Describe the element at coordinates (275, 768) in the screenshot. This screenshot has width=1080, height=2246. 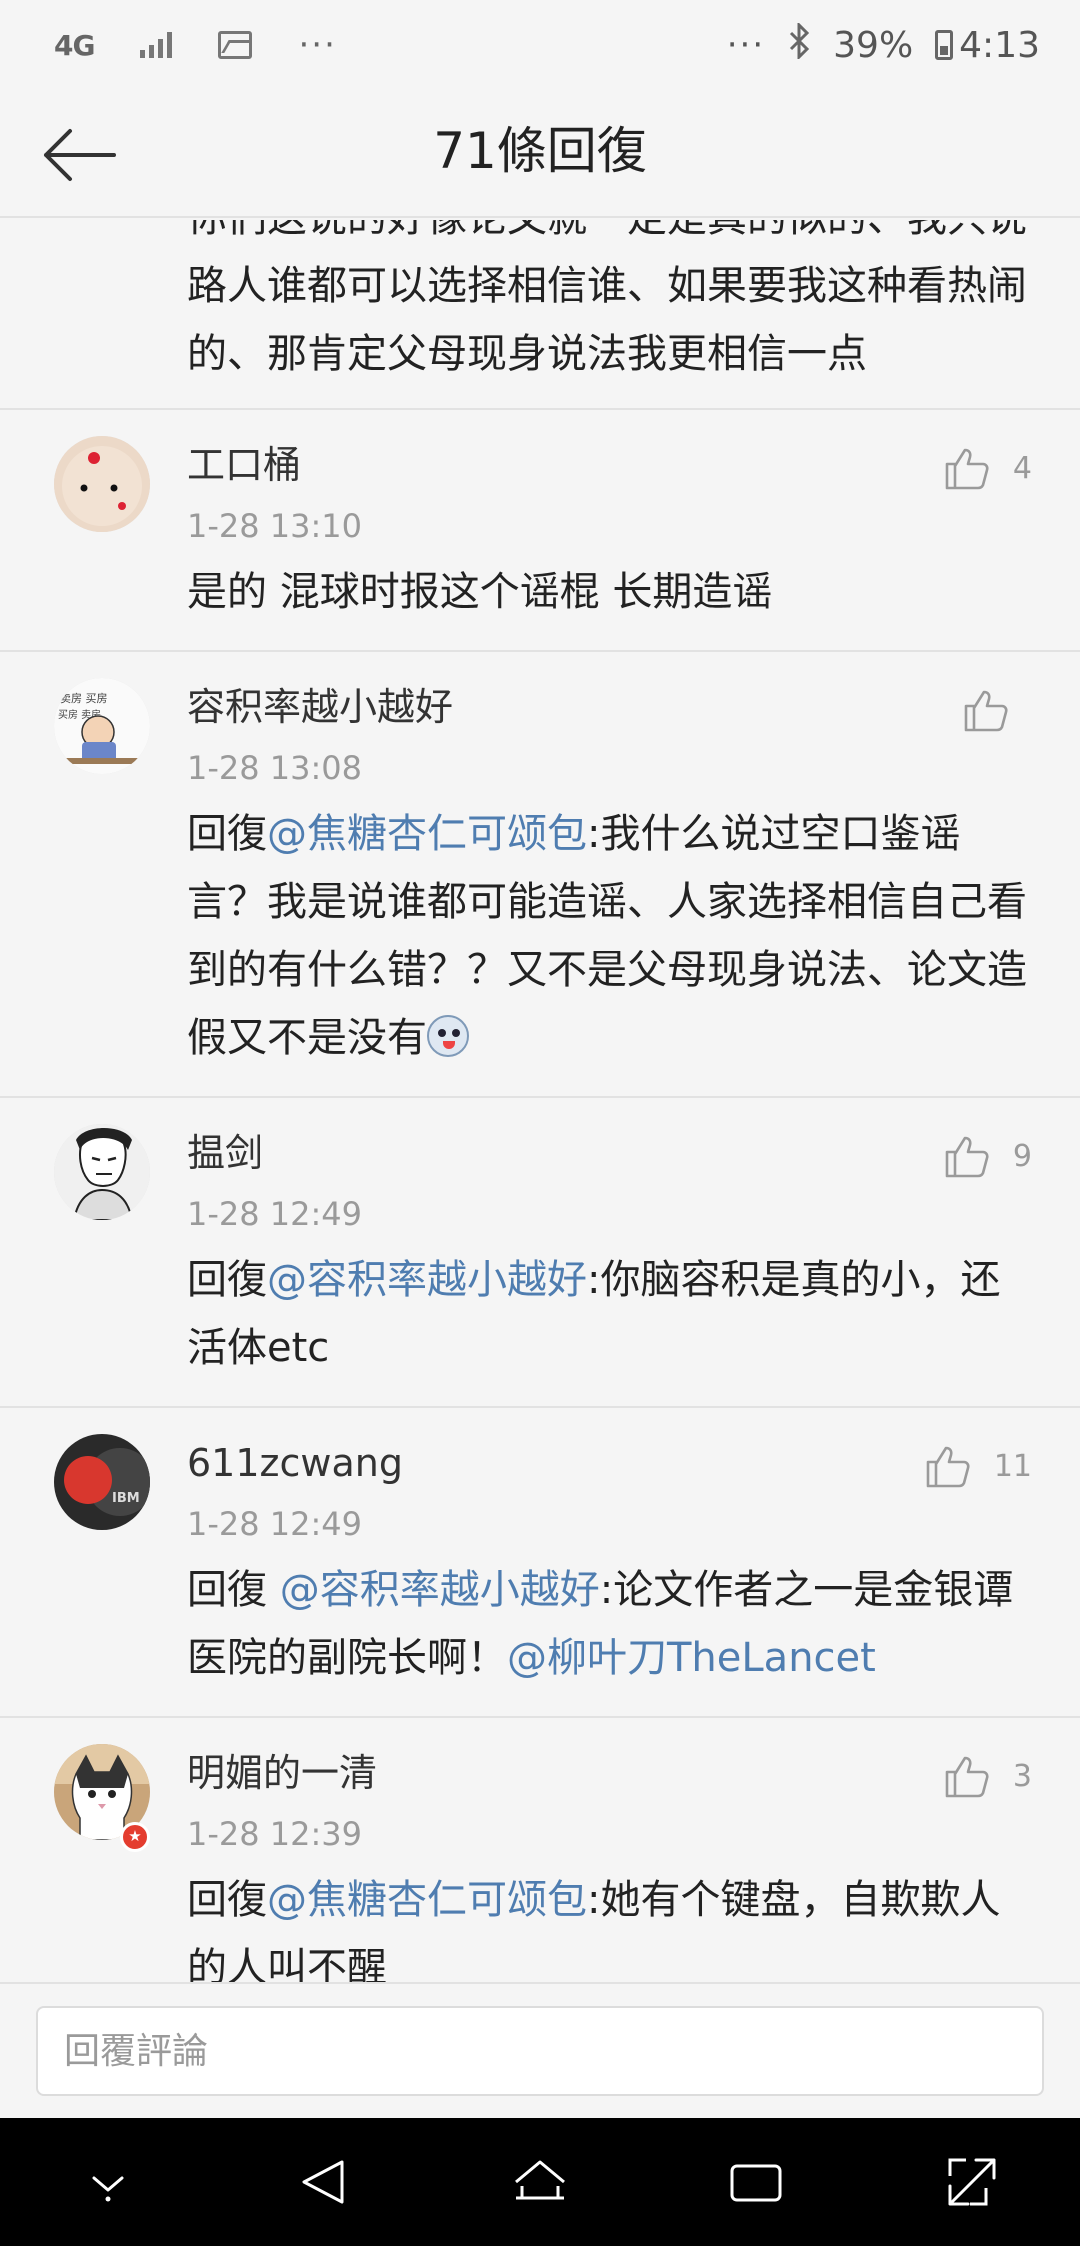
I see `comment-time: 1-28 13:08` at that location.